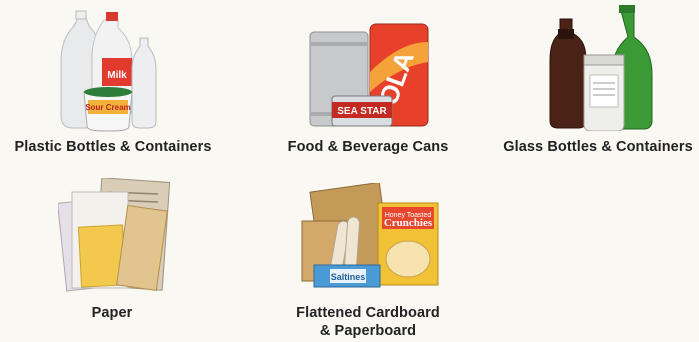 The image size is (699, 342). What do you see at coordinates (113, 147) in the screenshot?
I see `category-label: Plastic Bottles & Containers` at bounding box center [113, 147].